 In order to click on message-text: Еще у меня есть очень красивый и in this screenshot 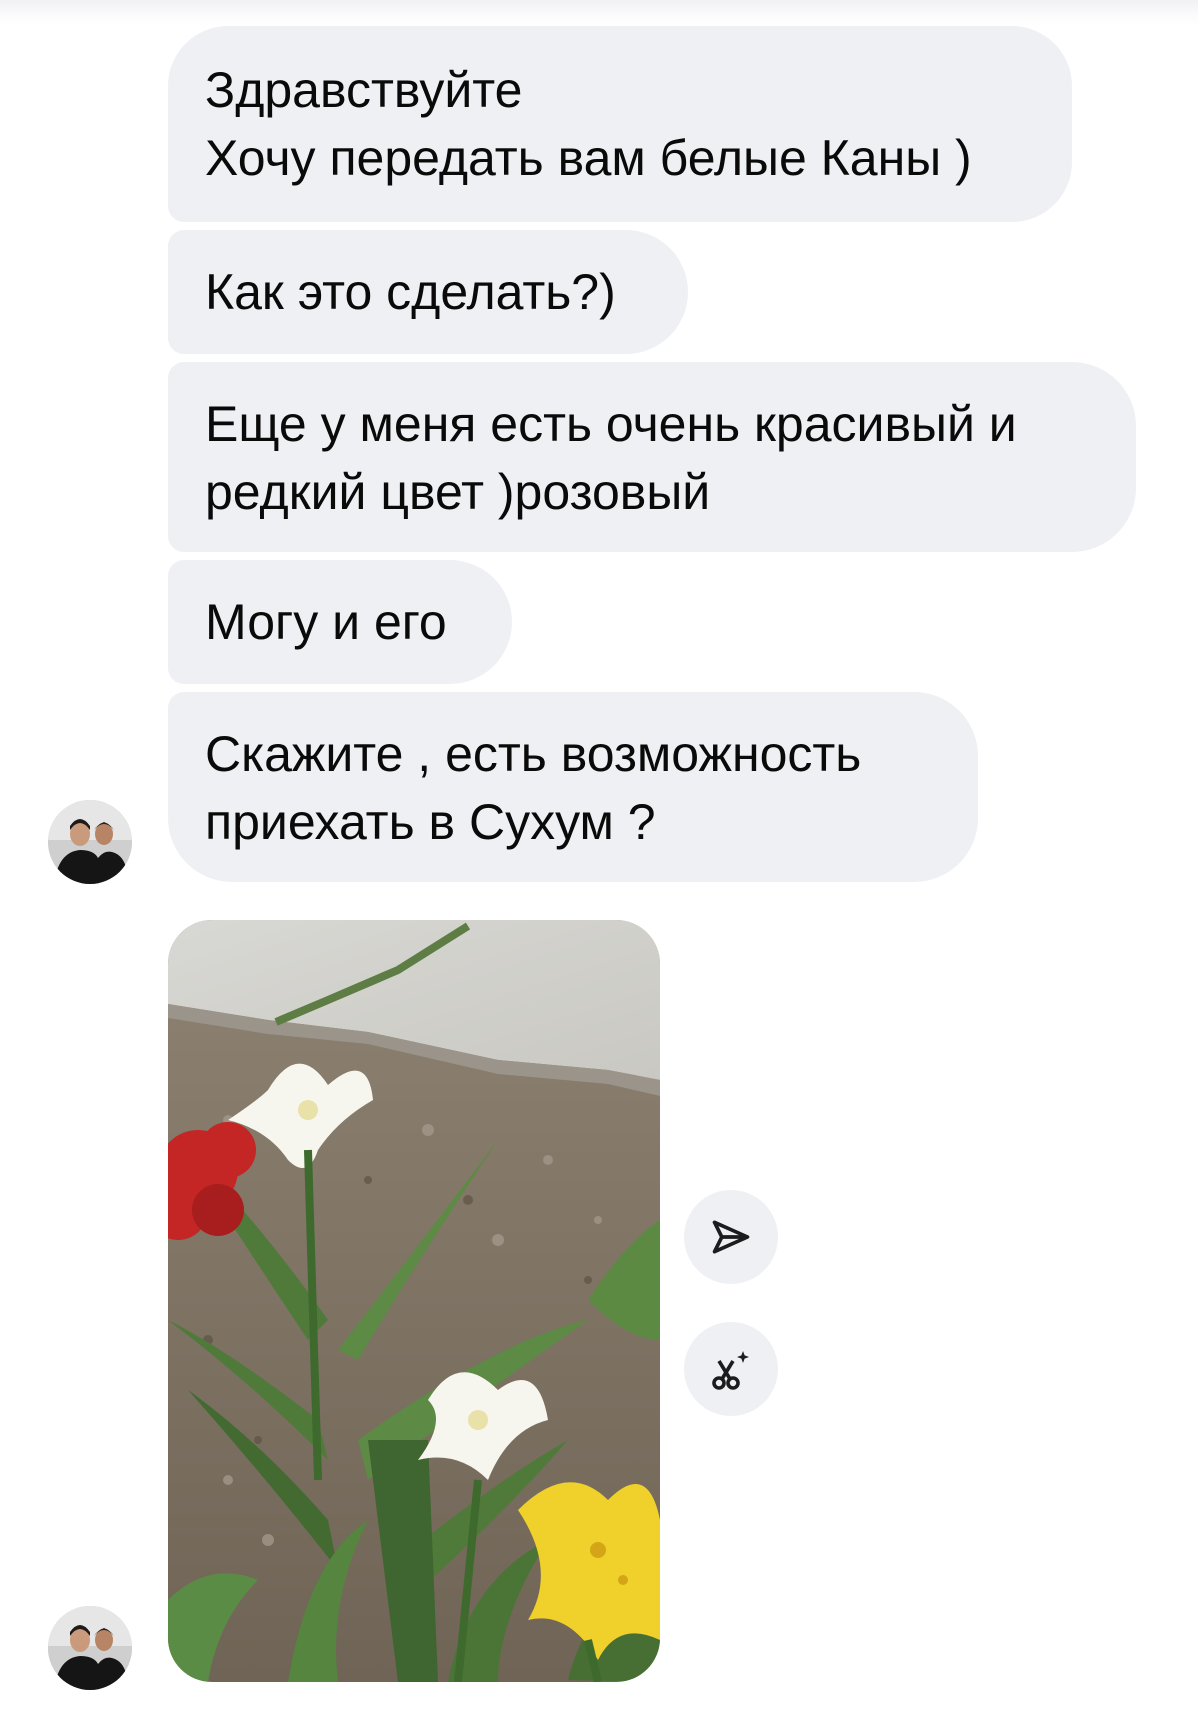, I will do `click(611, 424)`.